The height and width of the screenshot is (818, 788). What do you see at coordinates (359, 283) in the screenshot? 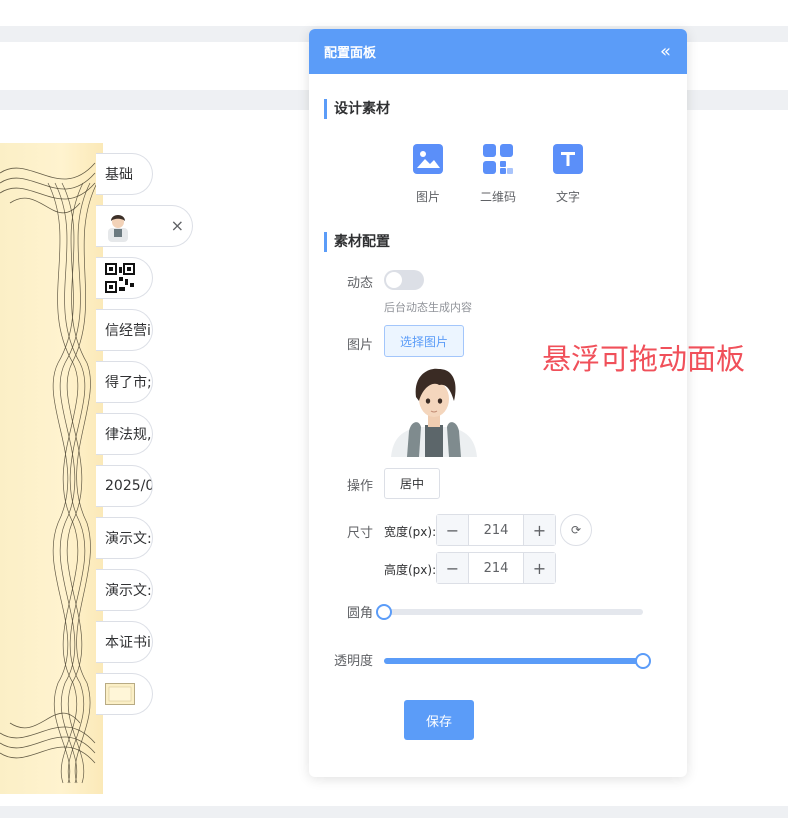
I see `dynamic-label: 动态` at bounding box center [359, 283].